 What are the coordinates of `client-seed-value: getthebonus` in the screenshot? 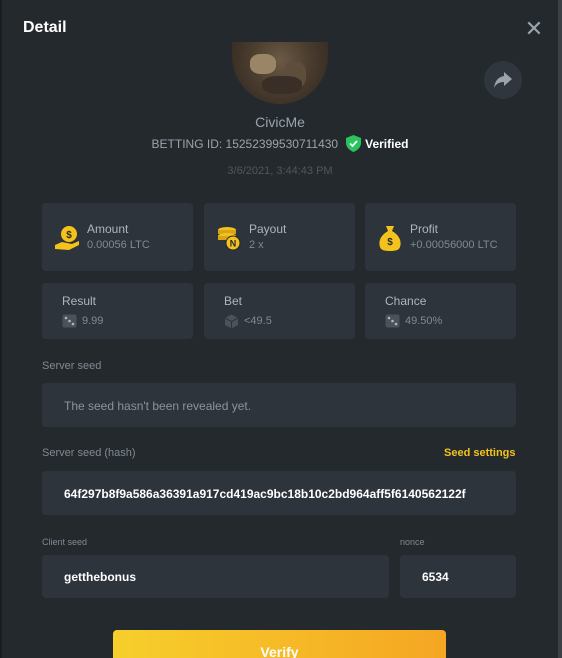 It's located at (100, 577).